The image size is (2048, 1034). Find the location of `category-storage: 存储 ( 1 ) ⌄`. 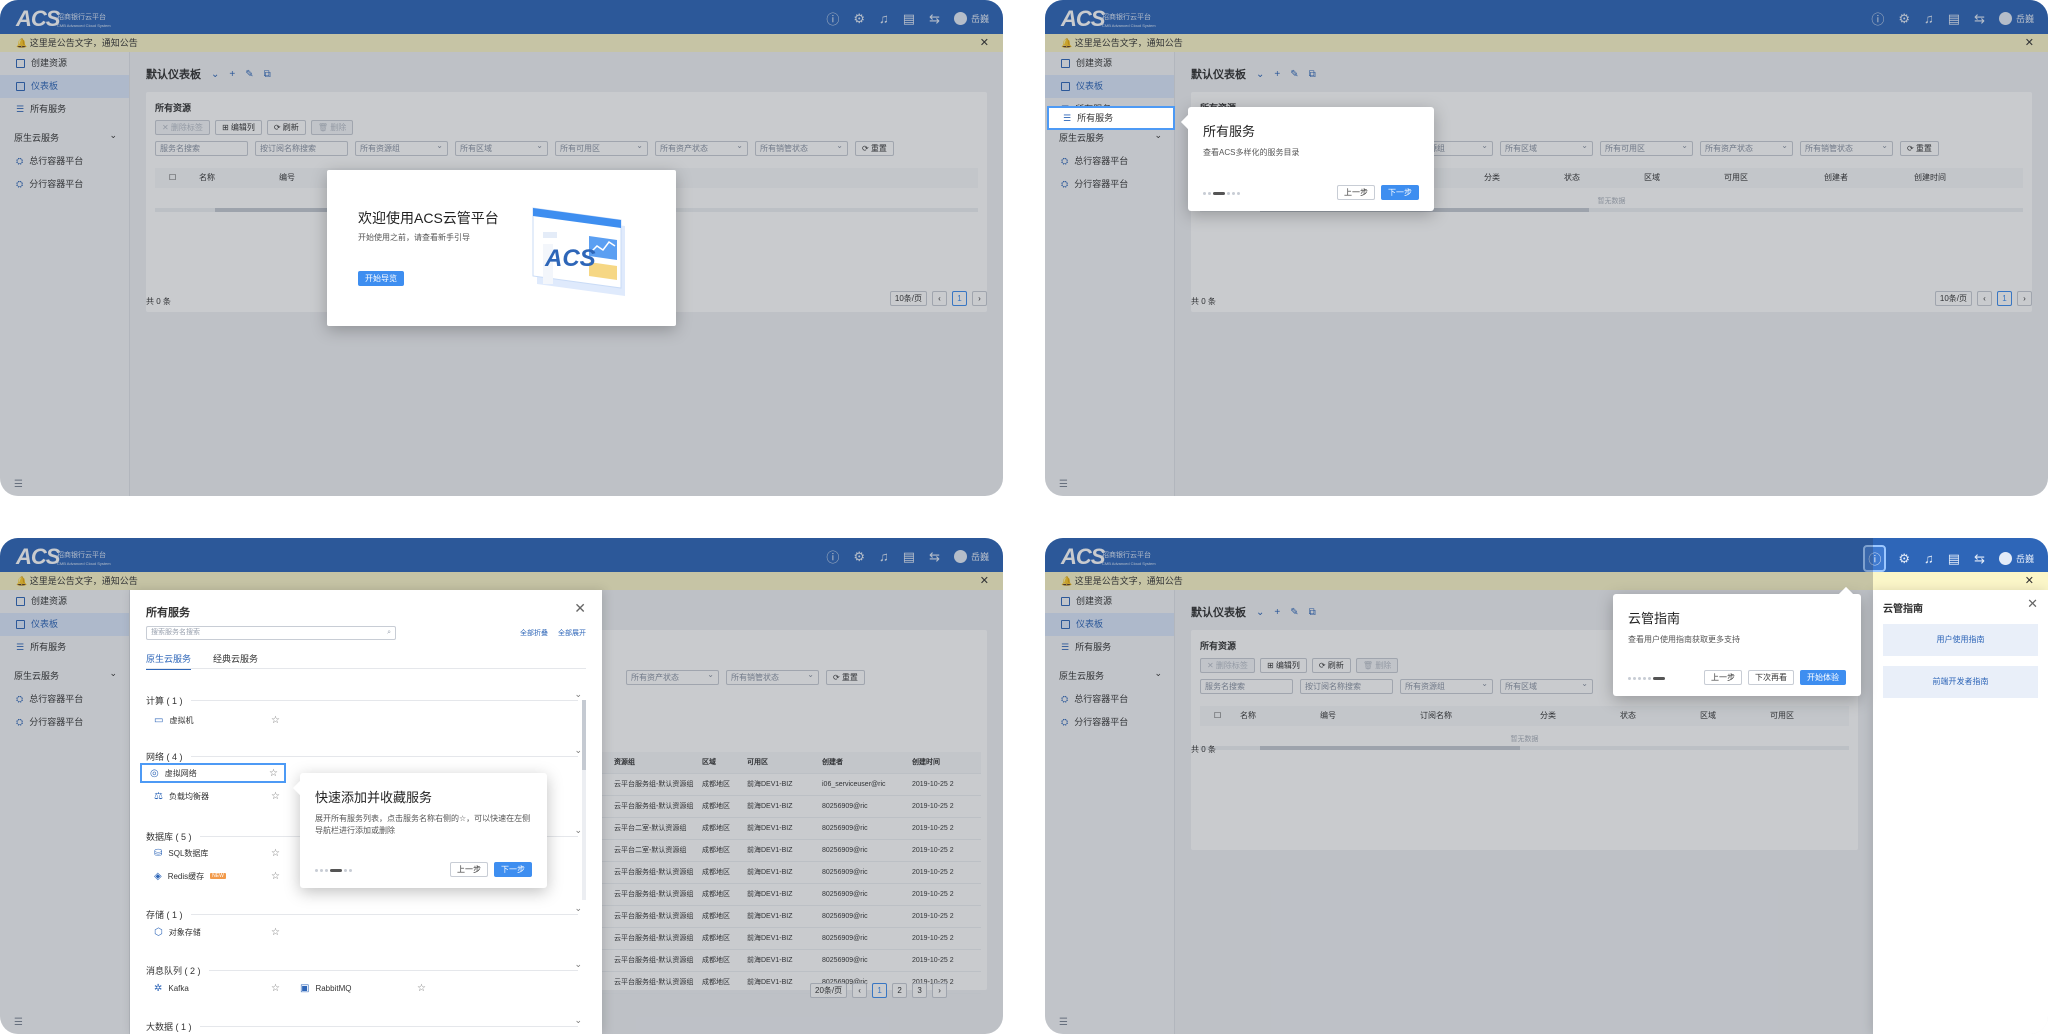

category-storage: 存储 ( 1 ) ⌄ is located at coordinates (364, 912).